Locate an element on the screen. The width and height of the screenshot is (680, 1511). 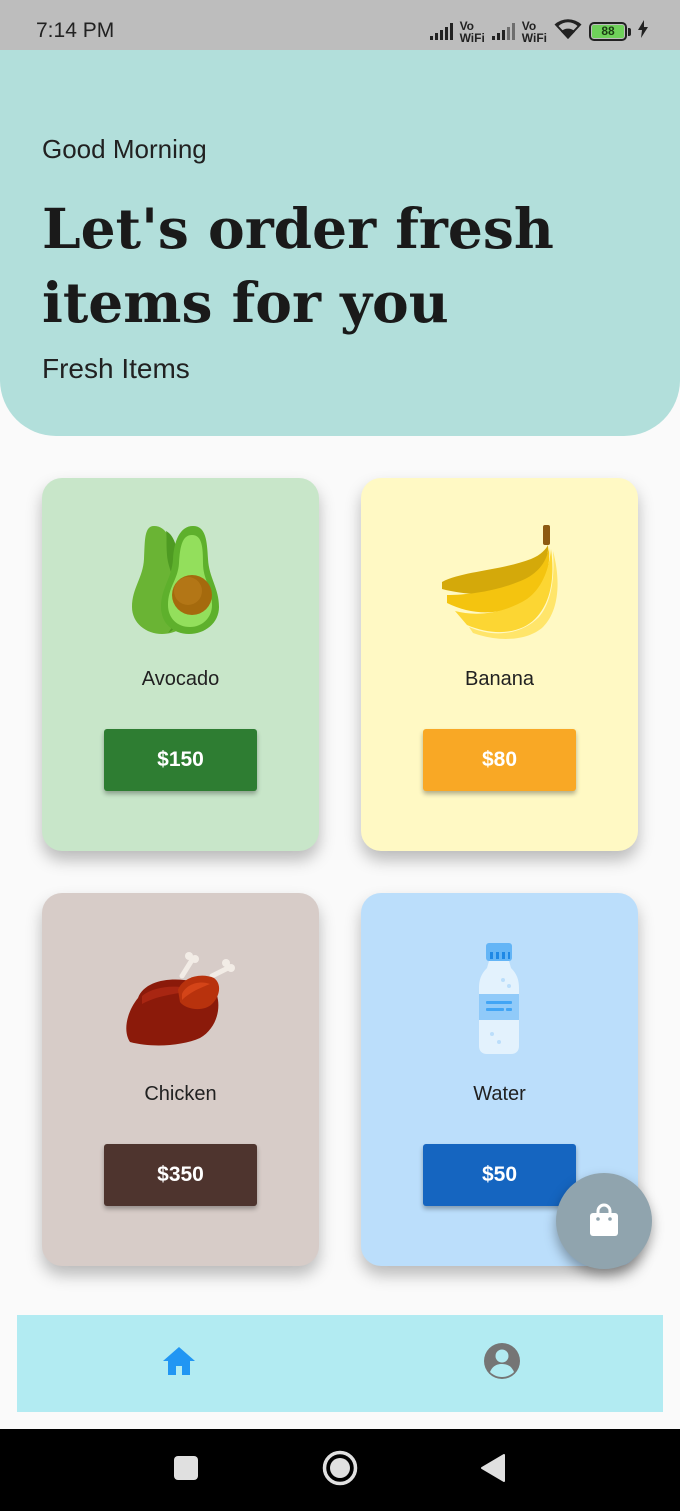
shopping-bag-icon is located at coordinates (604, 1221).